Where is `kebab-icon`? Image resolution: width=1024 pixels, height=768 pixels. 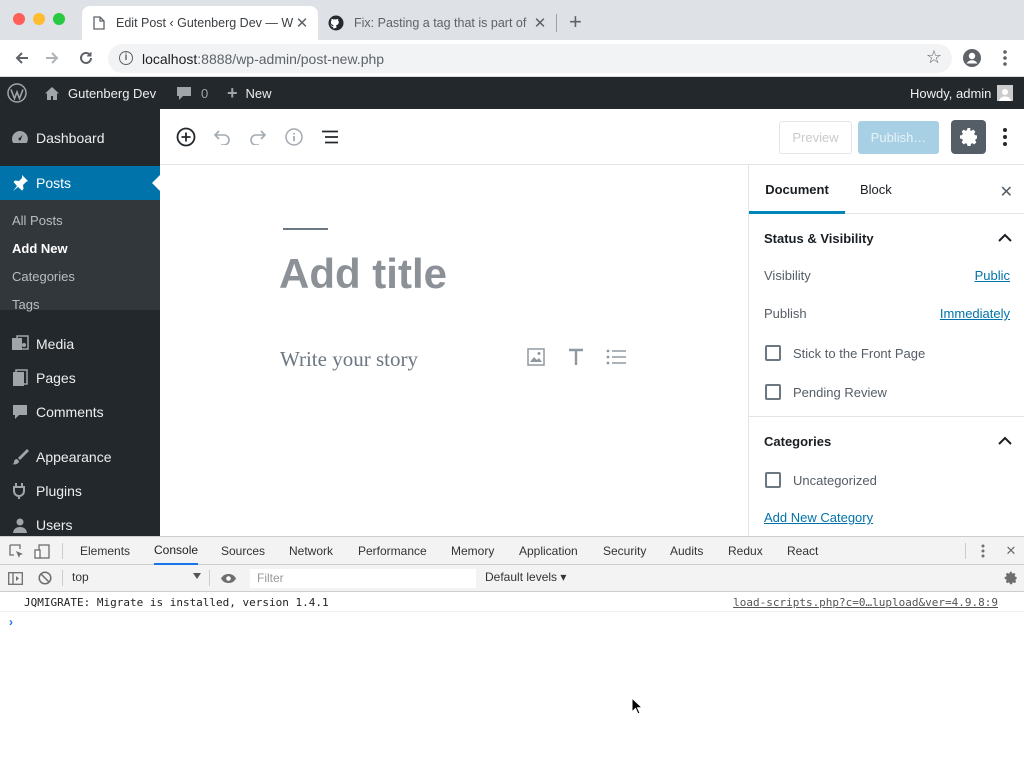
kebab-icon is located at coordinates (1005, 58).